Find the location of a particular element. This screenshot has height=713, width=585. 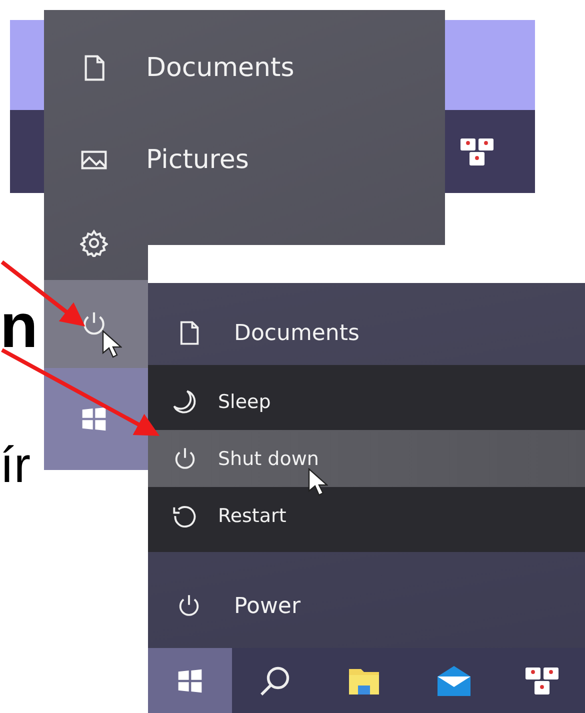

menu-item: Pictures is located at coordinates (244, 160).